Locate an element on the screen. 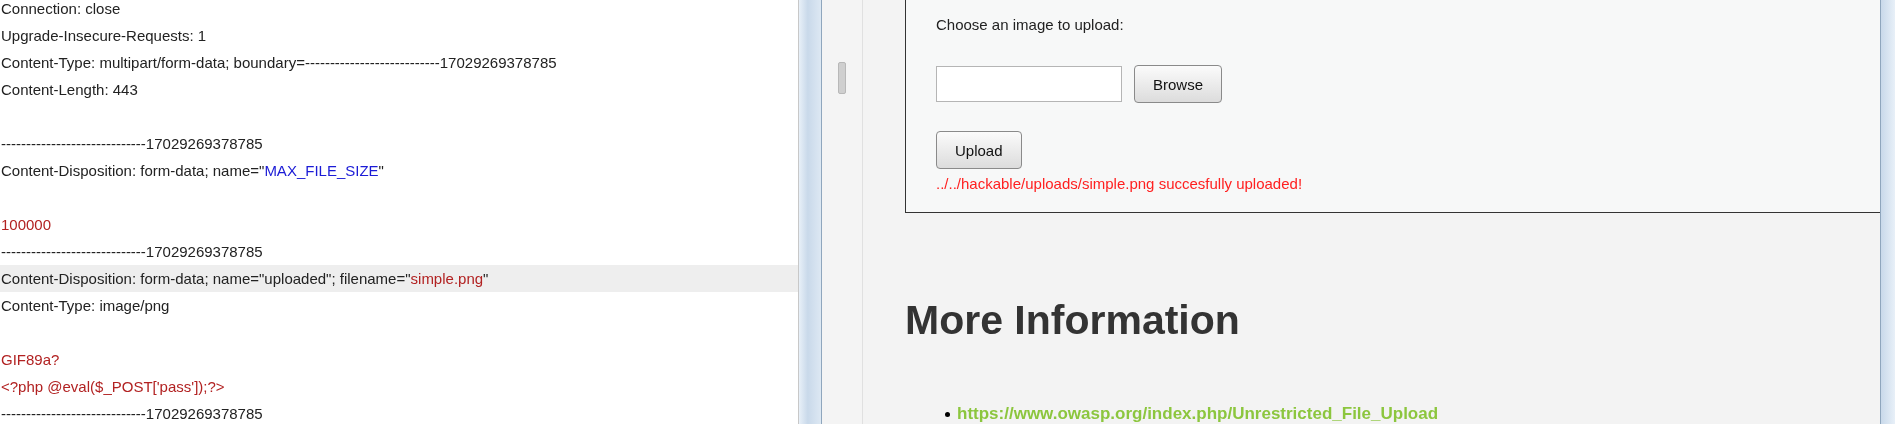 This screenshot has width=1895, height=424. bullet-icon is located at coordinates (947, 414).